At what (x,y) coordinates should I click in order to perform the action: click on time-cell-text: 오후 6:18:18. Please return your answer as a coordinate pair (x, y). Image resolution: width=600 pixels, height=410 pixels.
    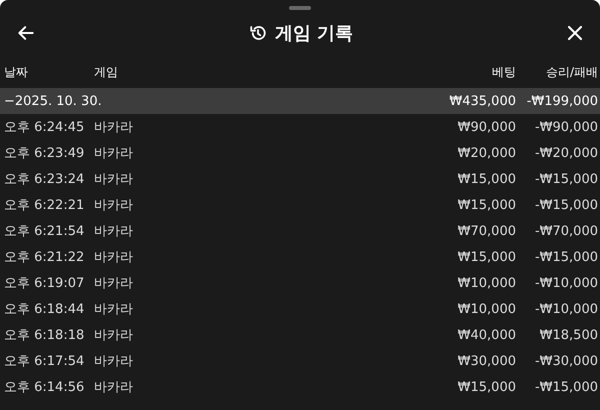
    Looking at the image, I should click on (45, 335).